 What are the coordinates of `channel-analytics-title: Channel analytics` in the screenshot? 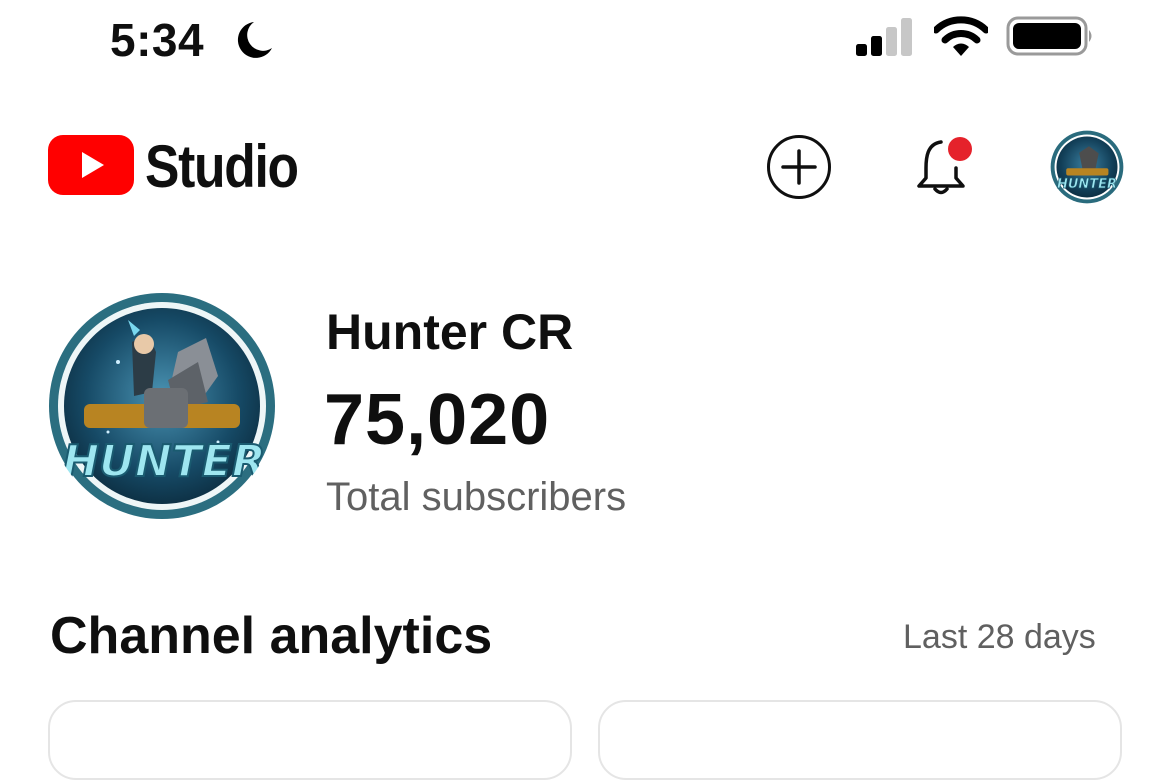 It's located at (271, 636).